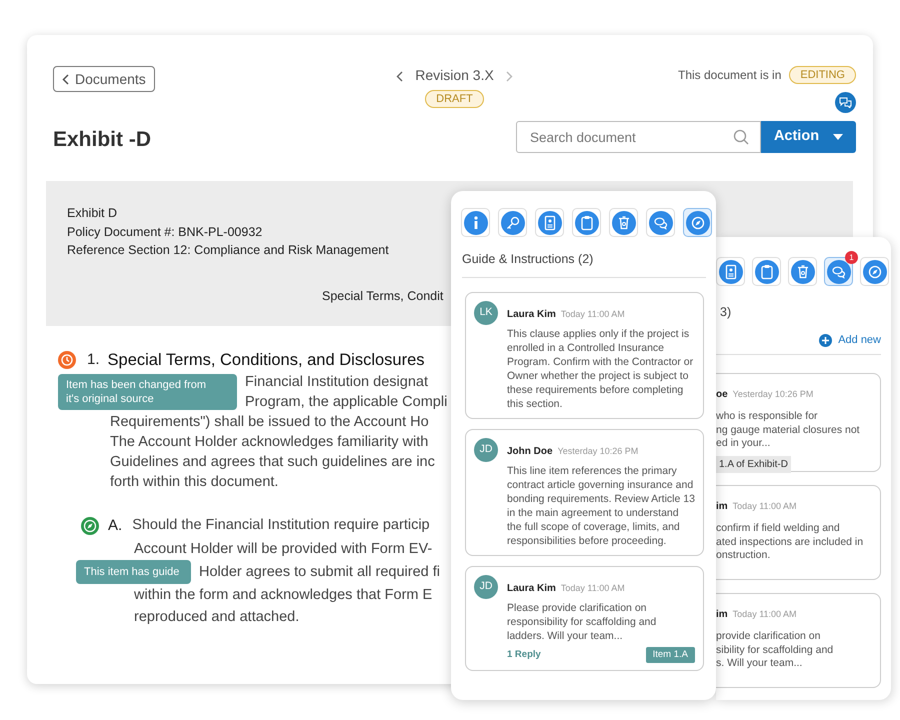 This screenshot has height=720, width=900. I want to click on notification-count: 1, so click(851, 257).